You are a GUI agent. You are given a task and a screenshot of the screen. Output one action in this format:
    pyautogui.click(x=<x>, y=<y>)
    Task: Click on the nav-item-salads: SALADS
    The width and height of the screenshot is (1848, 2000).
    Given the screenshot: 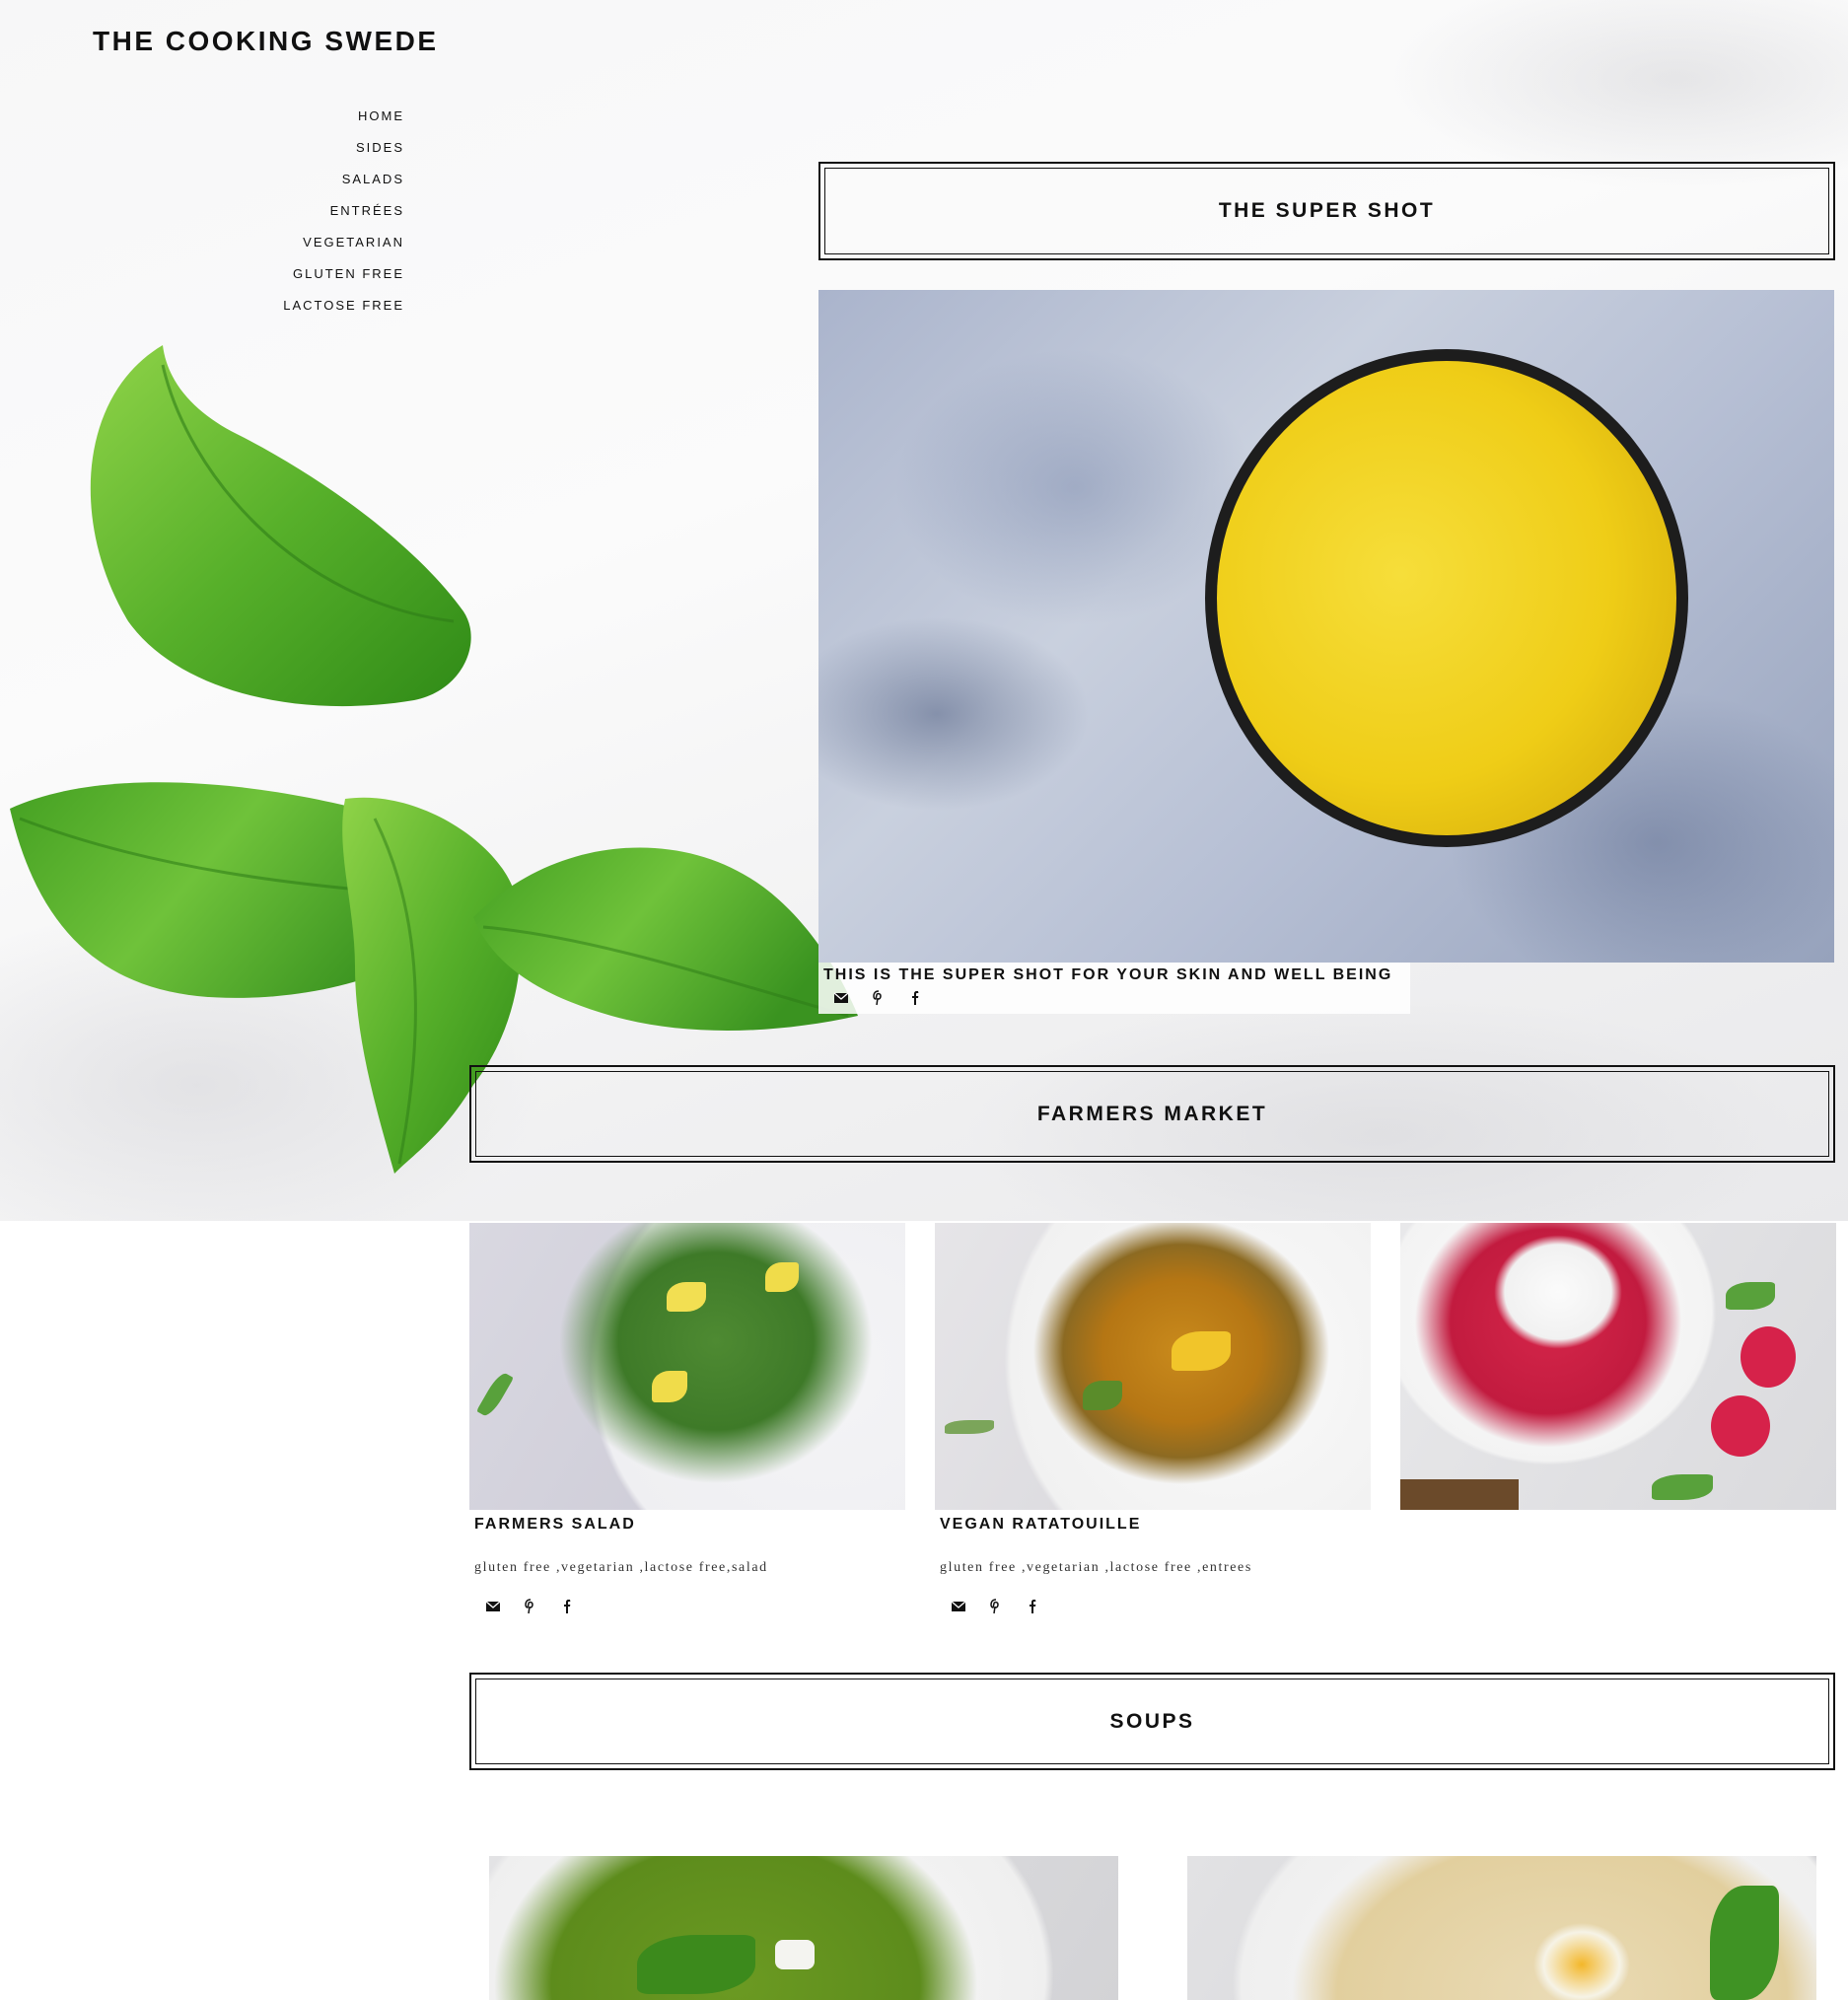 What is the action you would take?
    pyautogui.click(x=343, y=179)
    